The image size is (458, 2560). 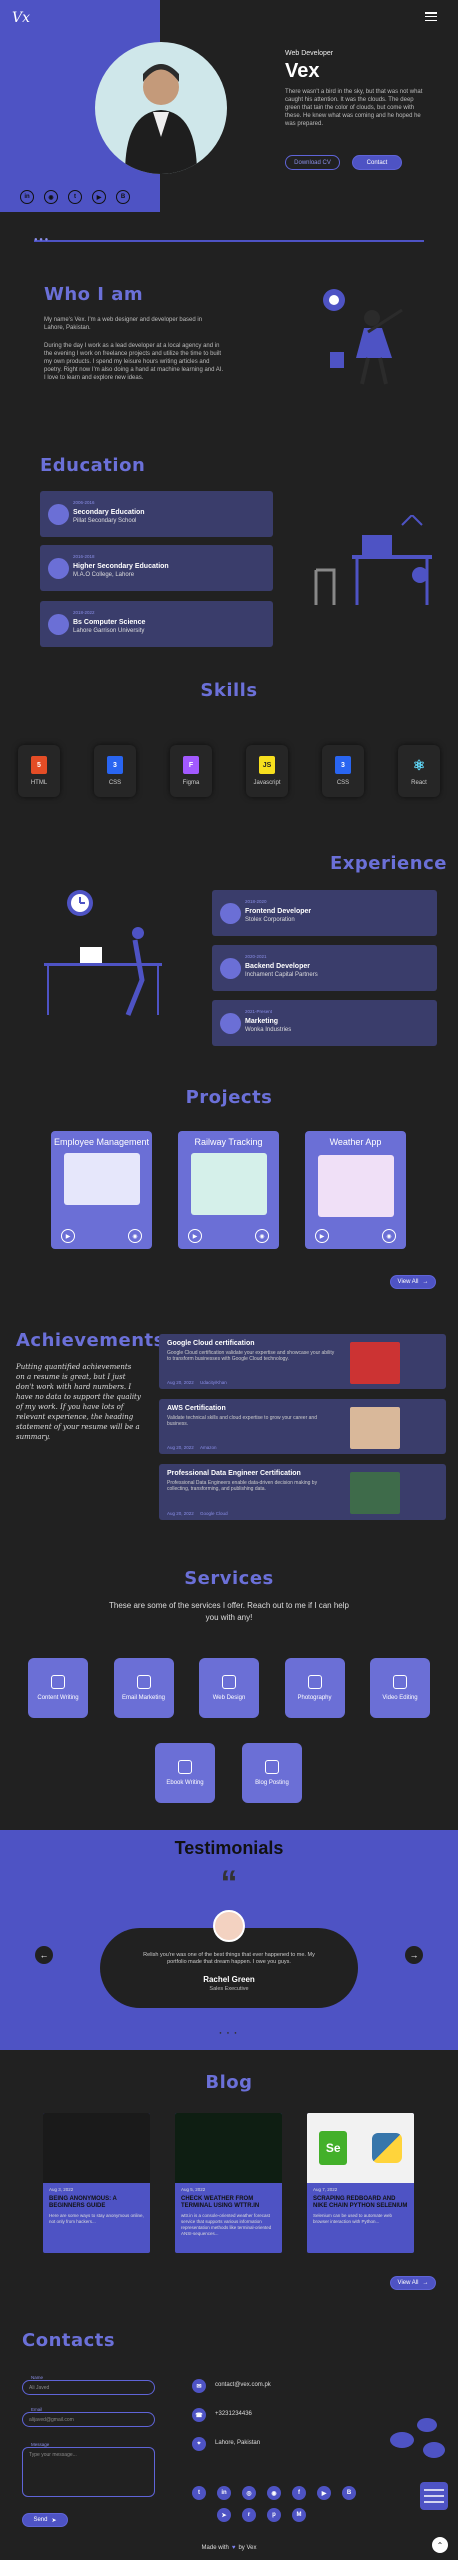 What do you see at coordinates (333, 2148) in the screenshot?
I see `selenium-icon: Se` at bounding box center [333, 2148].